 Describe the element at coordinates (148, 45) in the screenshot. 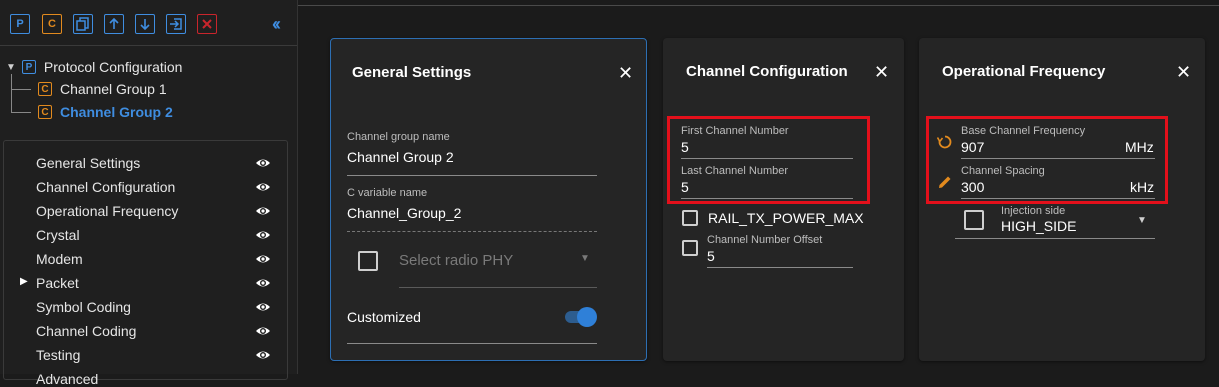

I see `toolbar-divider` at that location.